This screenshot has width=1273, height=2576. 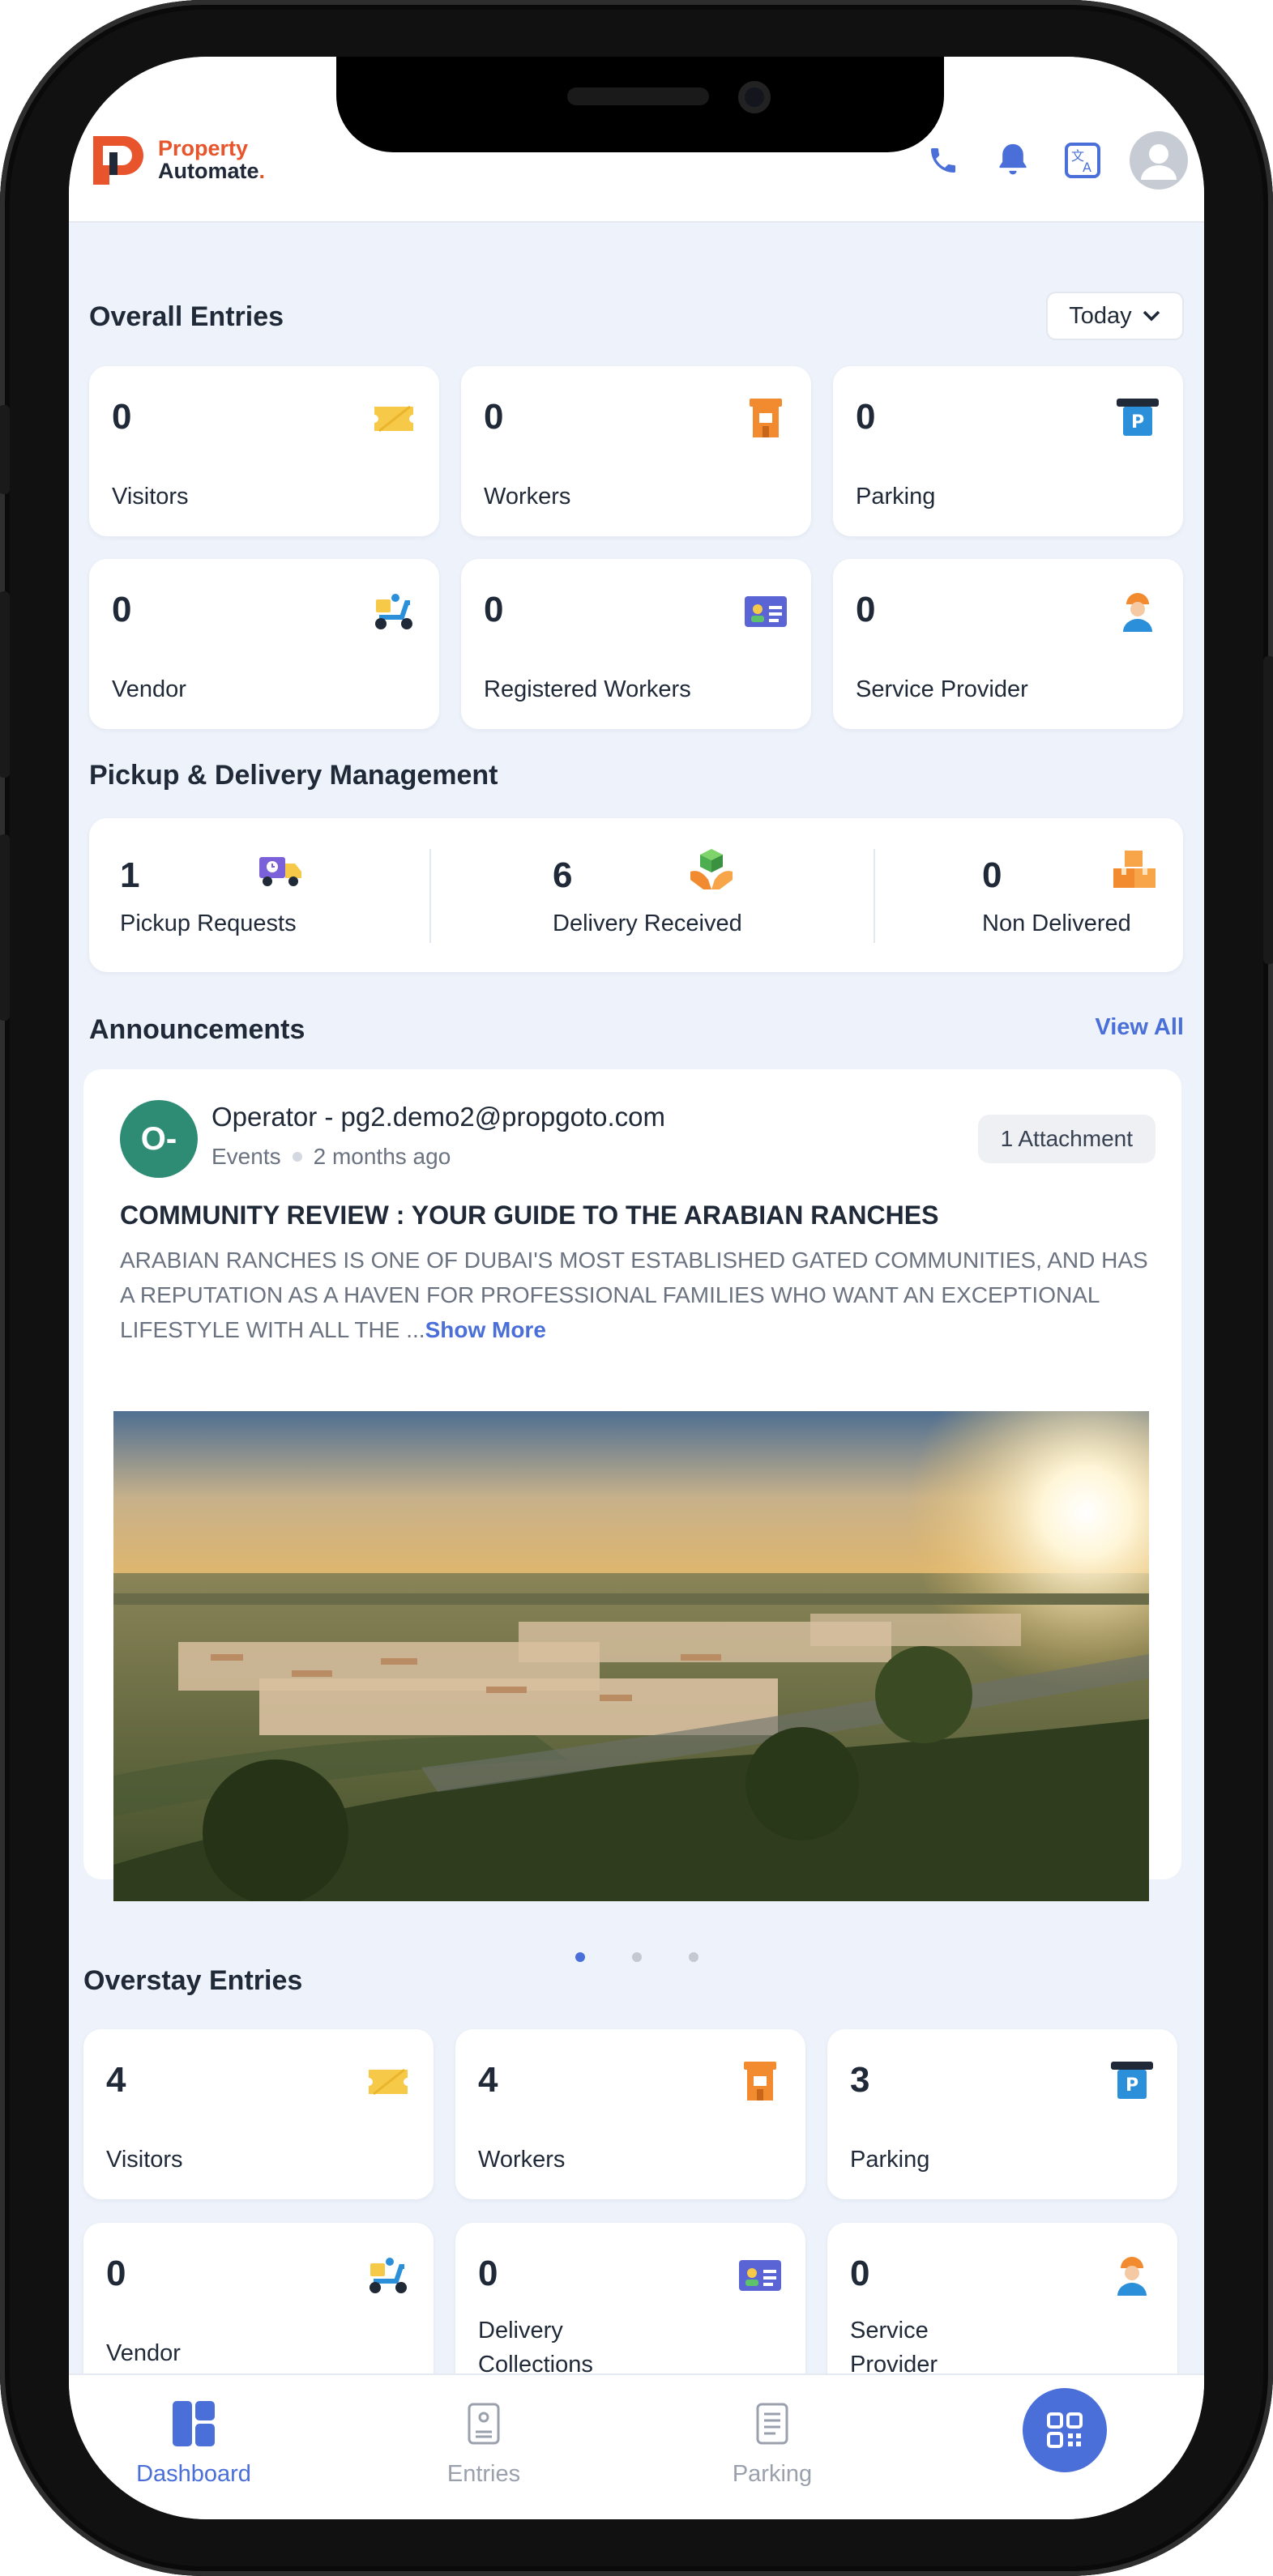 I want to click on pickup-delivery-title: Pickup & Delivery Management, so click(x=293, y=775).